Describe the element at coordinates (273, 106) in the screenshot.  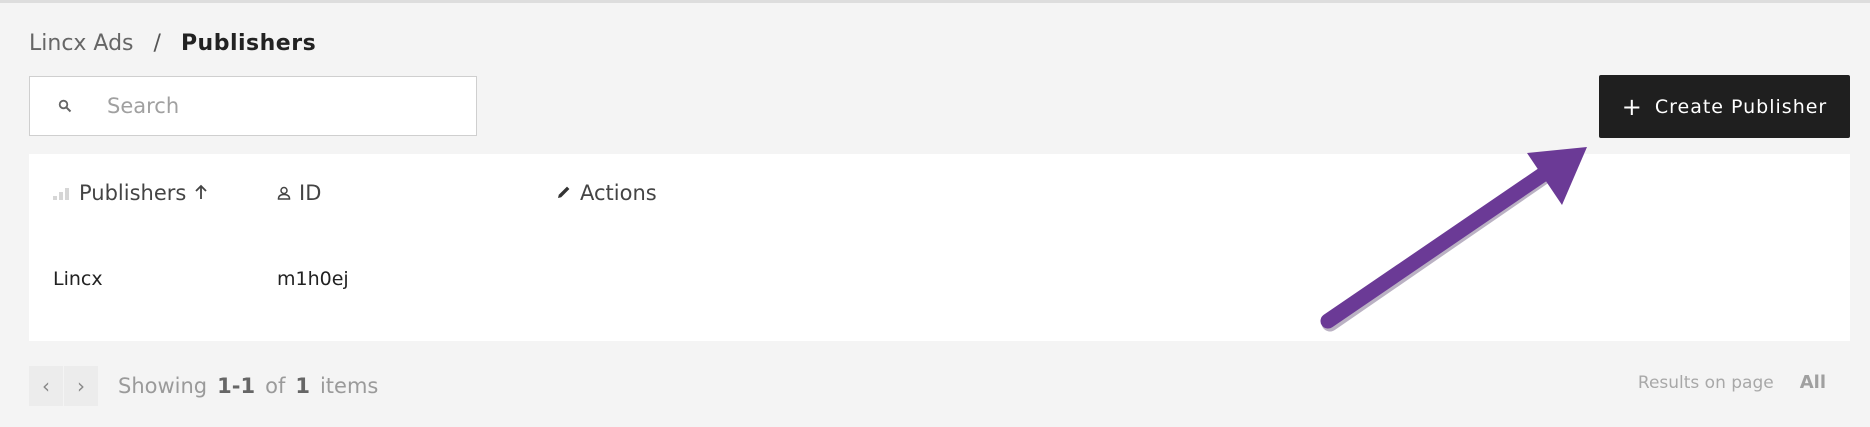
I see `search-input` at that location.